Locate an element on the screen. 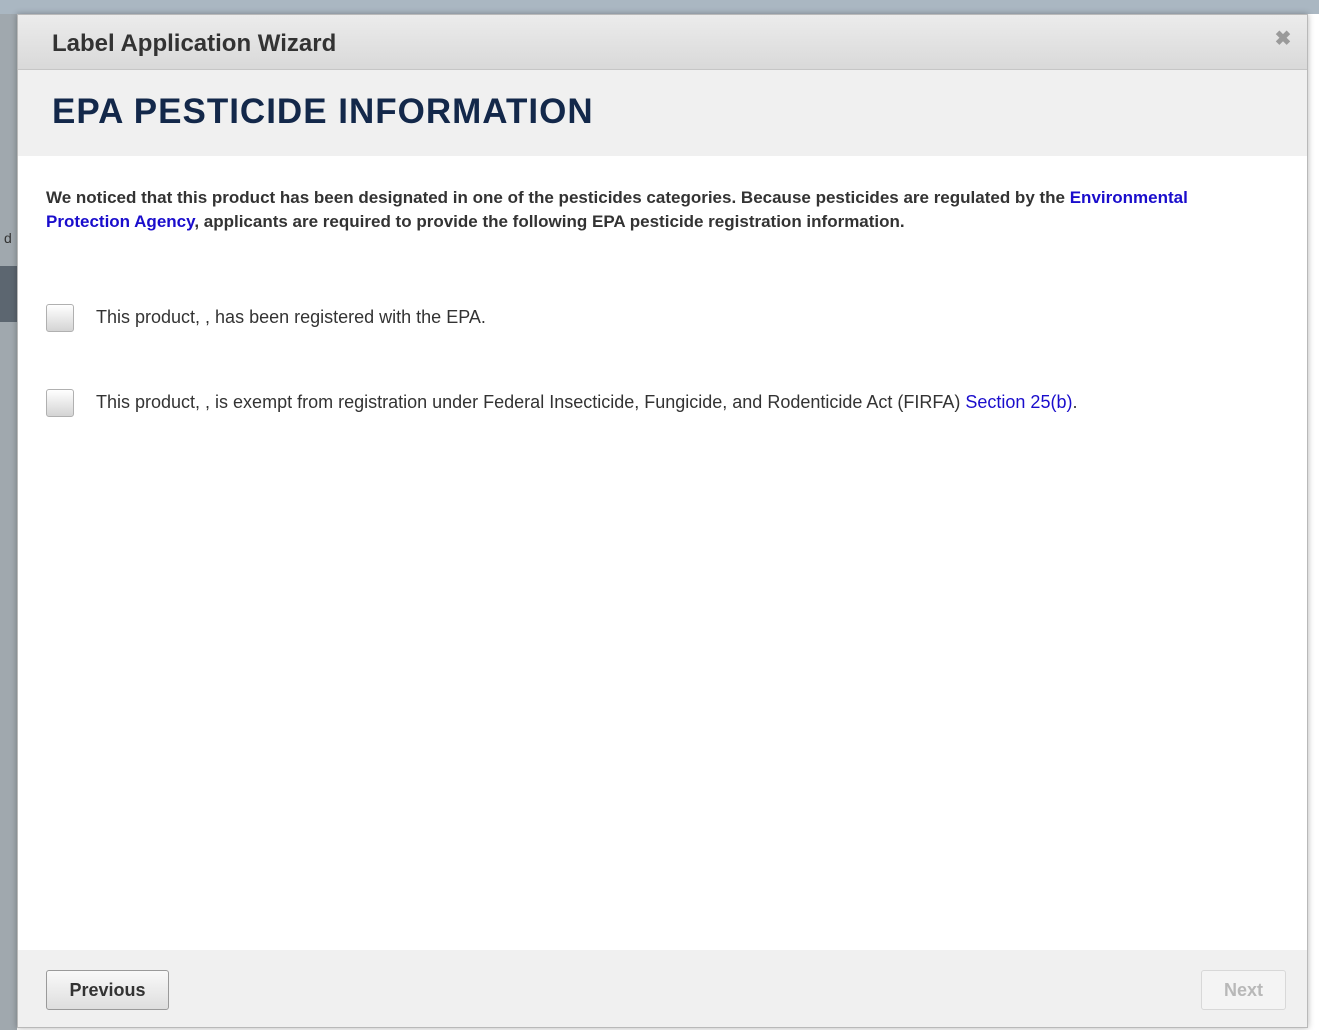  dialog-footer: Previous Next is located at coordinates (662, 988).